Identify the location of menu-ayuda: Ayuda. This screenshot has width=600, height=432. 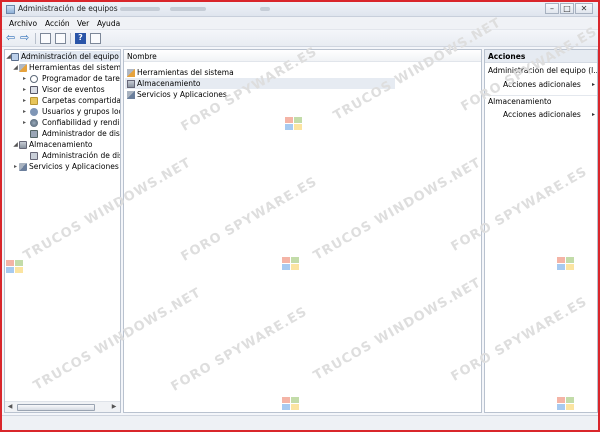
(108, 23).